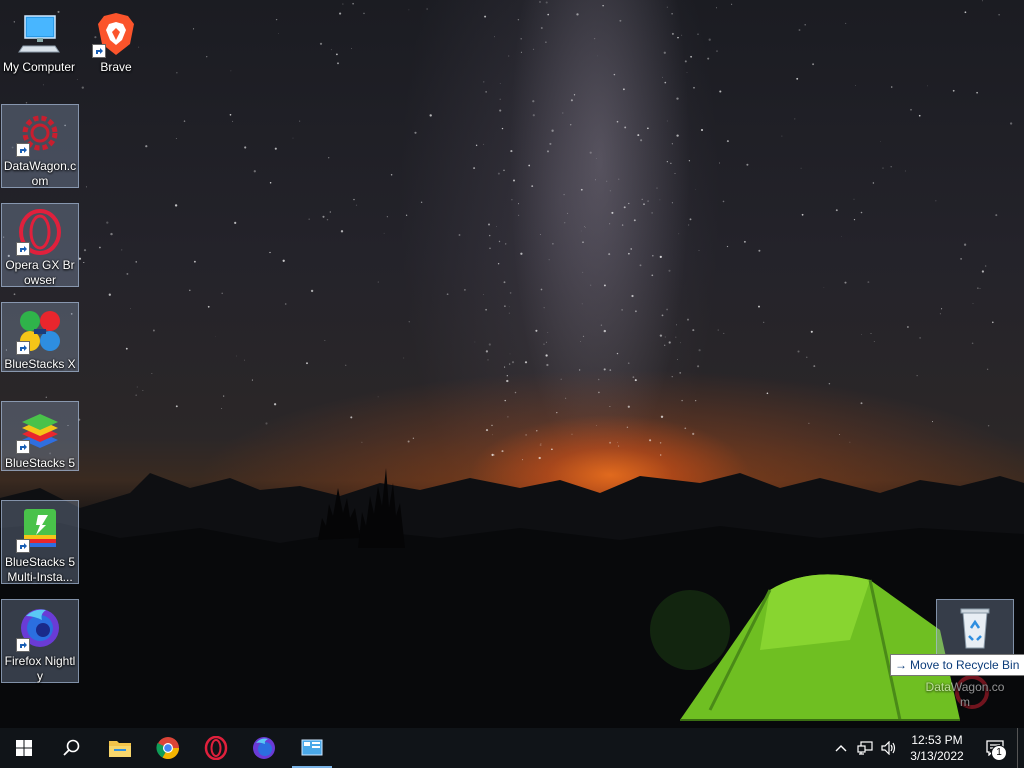  What do you see at coordinates (937, 748) in the screenshot?
I see `clock: 12:53 PM 3/13/2022` at bounding box center [937, 748].